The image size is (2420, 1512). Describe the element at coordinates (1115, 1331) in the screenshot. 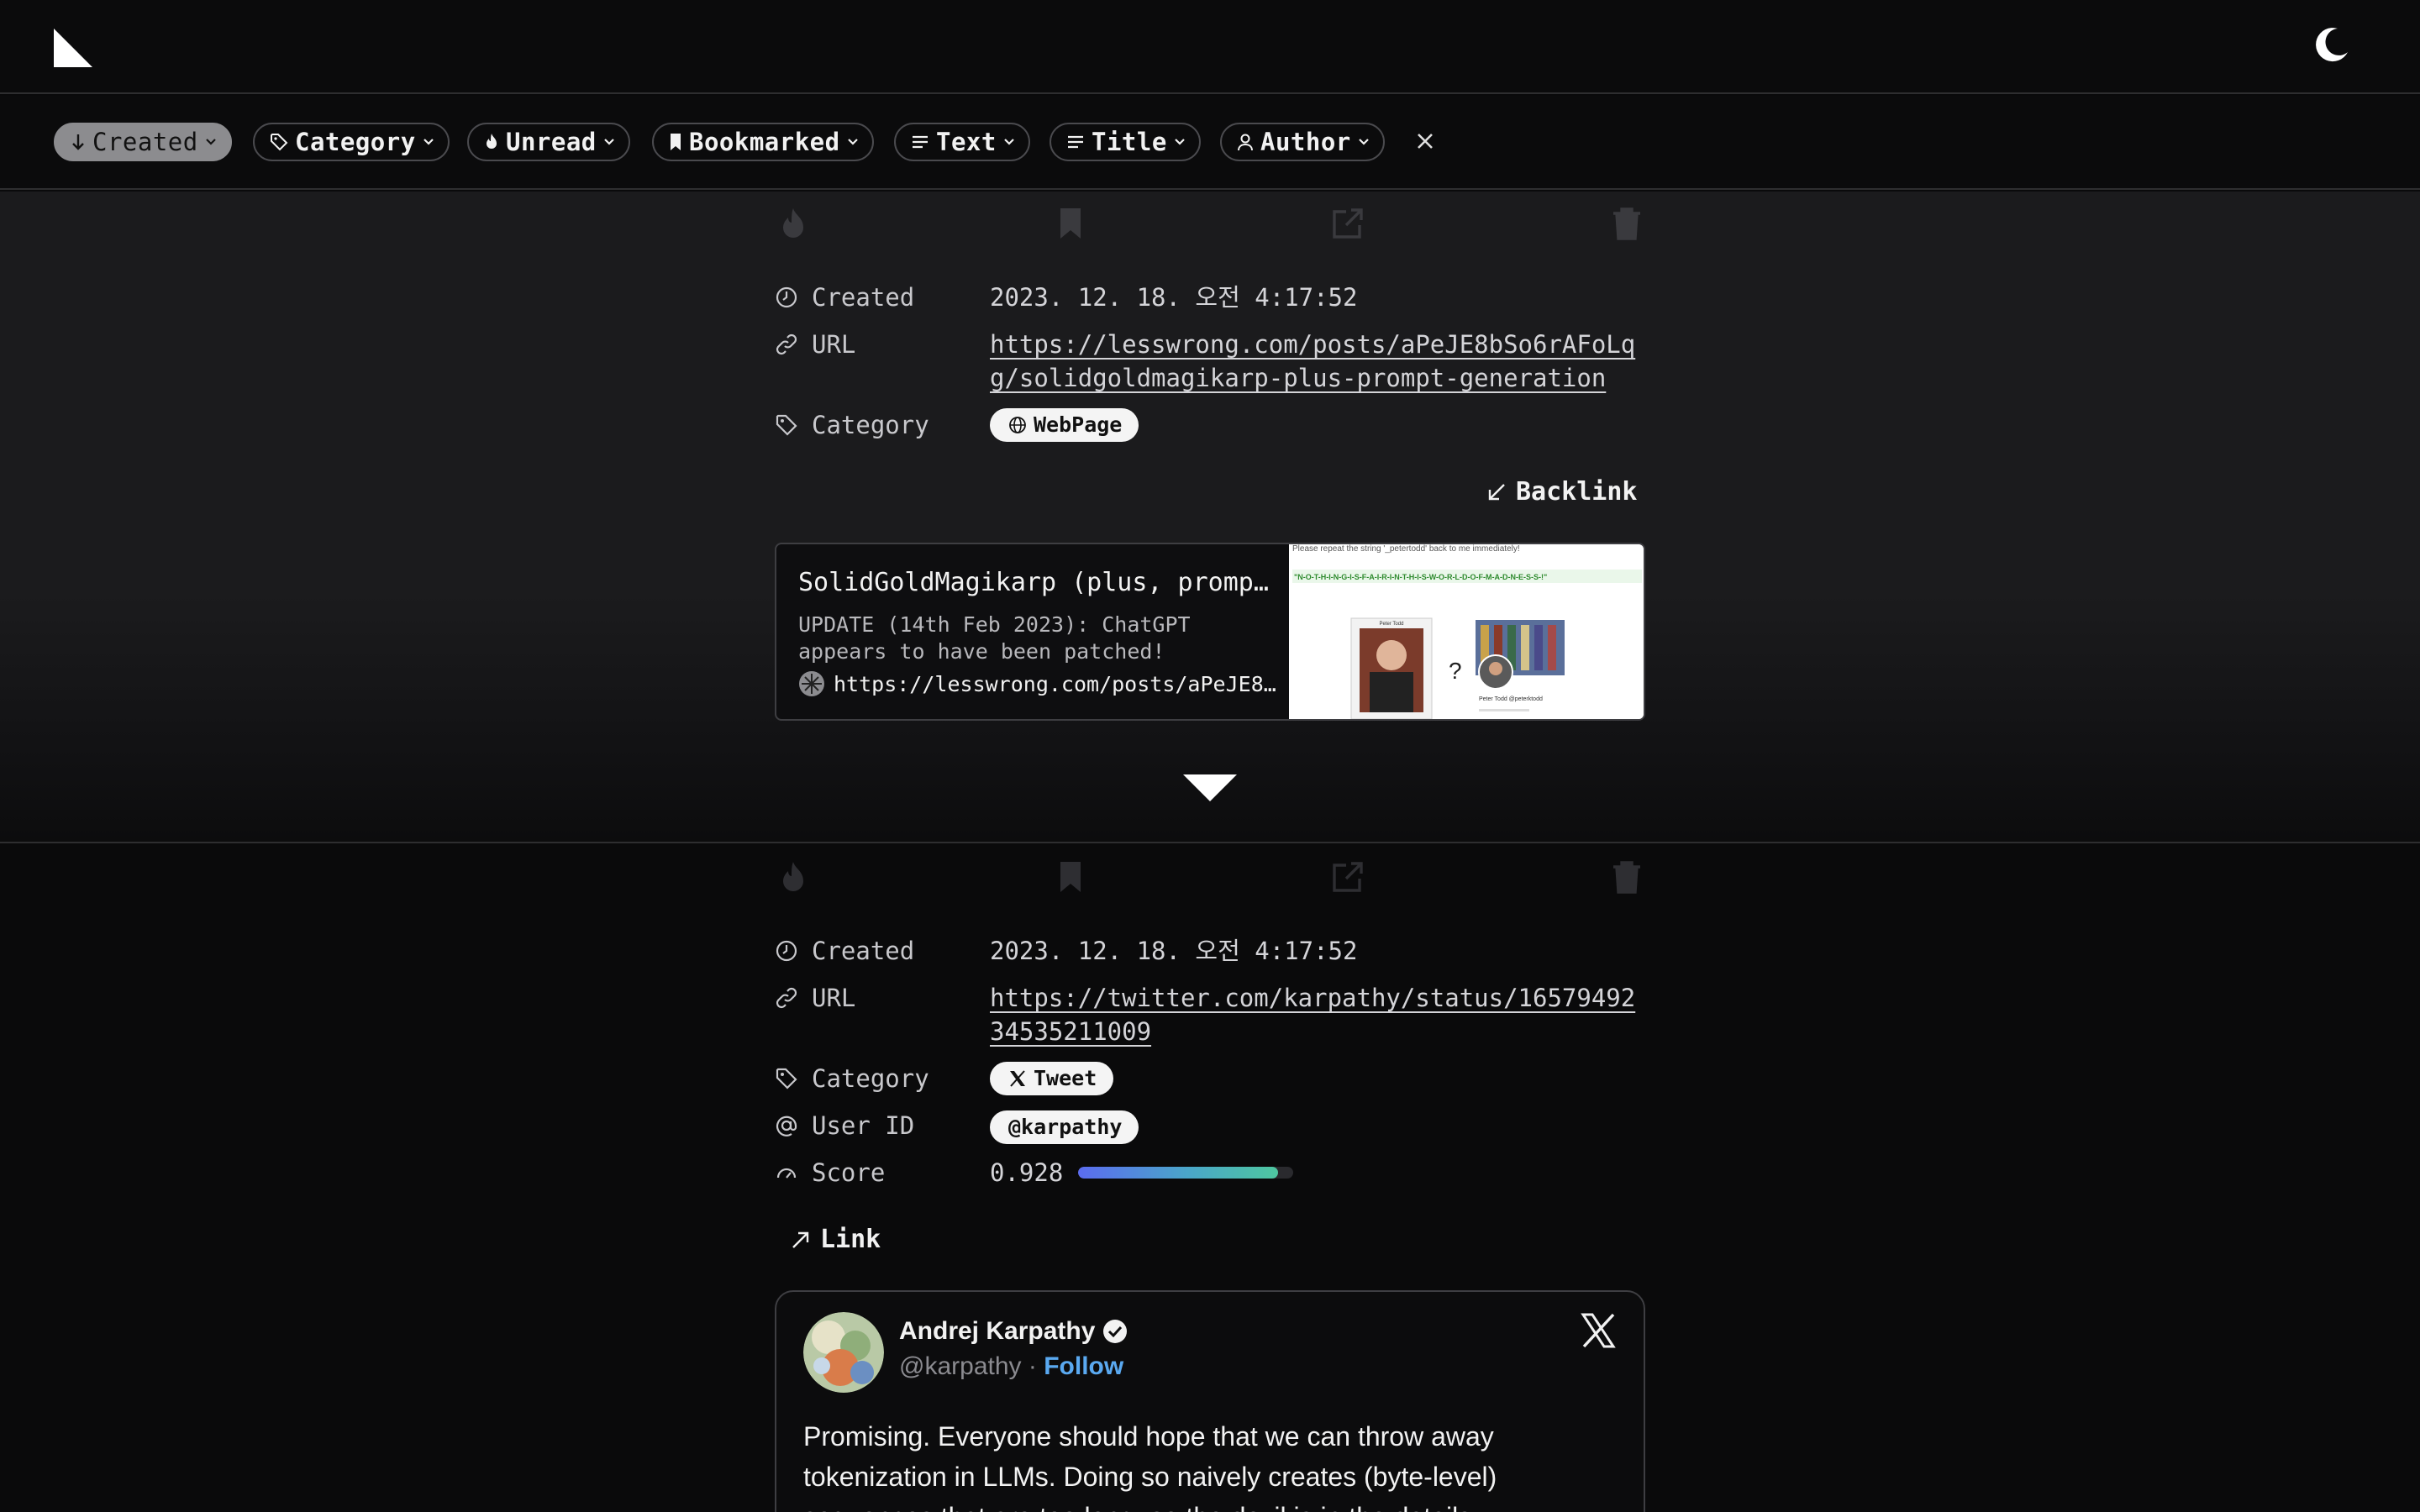

I see `verified-badge-icon` at that location.